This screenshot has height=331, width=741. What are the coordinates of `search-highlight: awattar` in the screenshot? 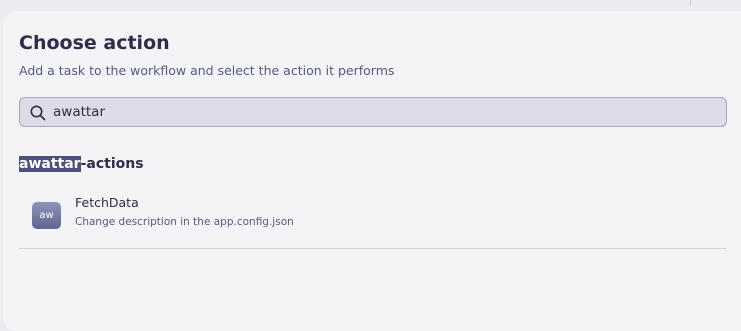 It's located at (50, 164).